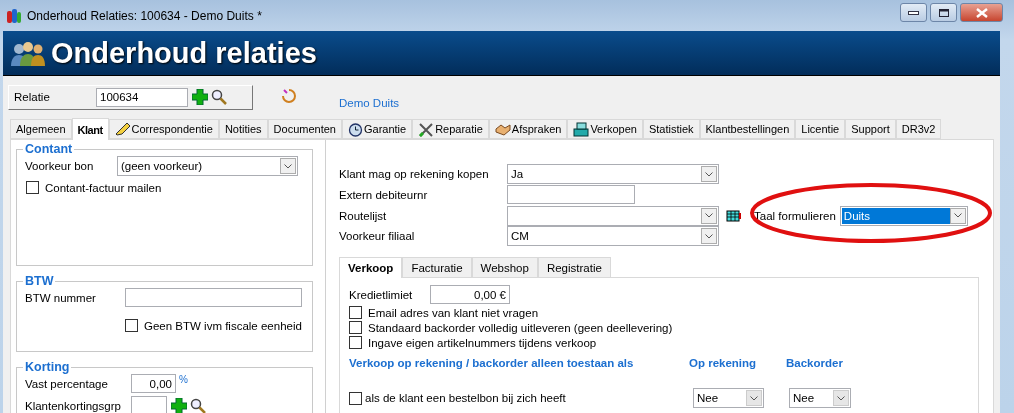 The image size is (1014, 413). What do you see at coordinates (122, 129) in the screenshot?
I see `pen-icon` at bounding box center [122, 129].